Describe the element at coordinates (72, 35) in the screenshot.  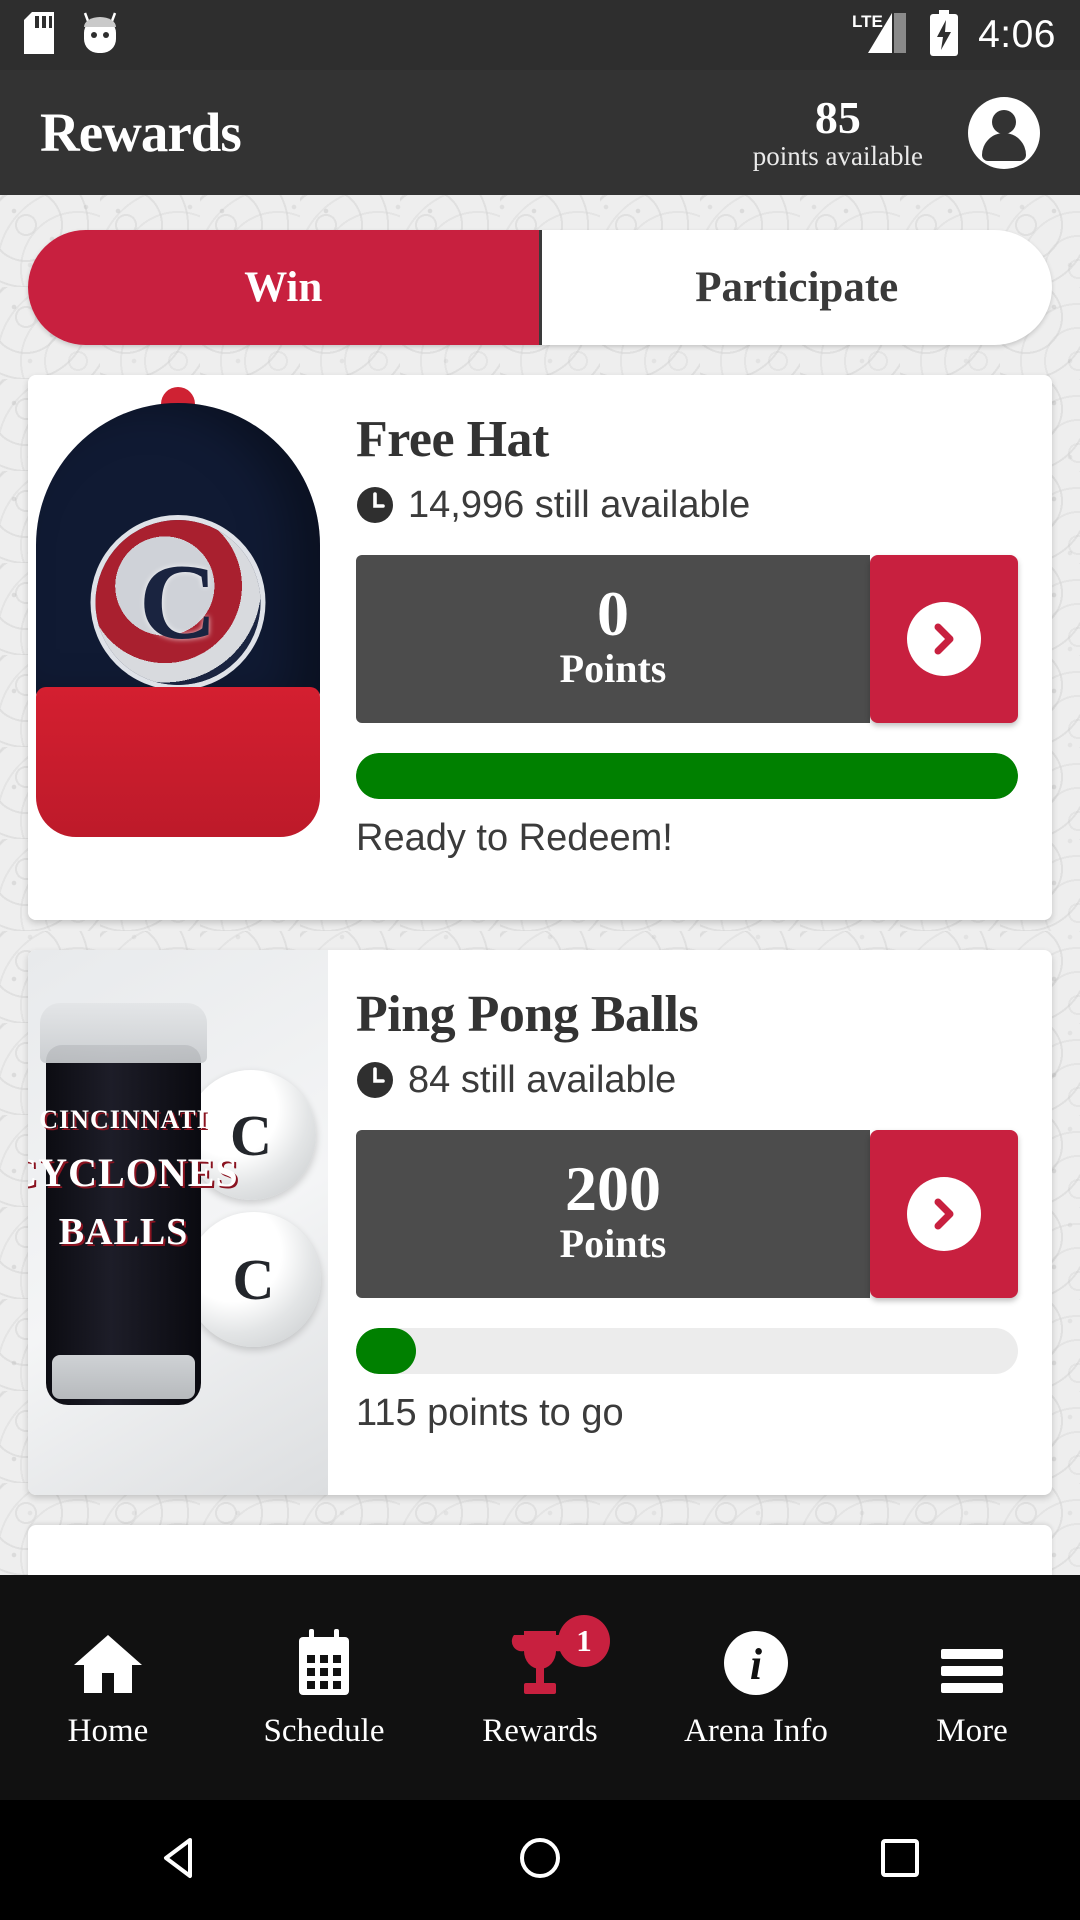
I see `status-bar-left` at that location.